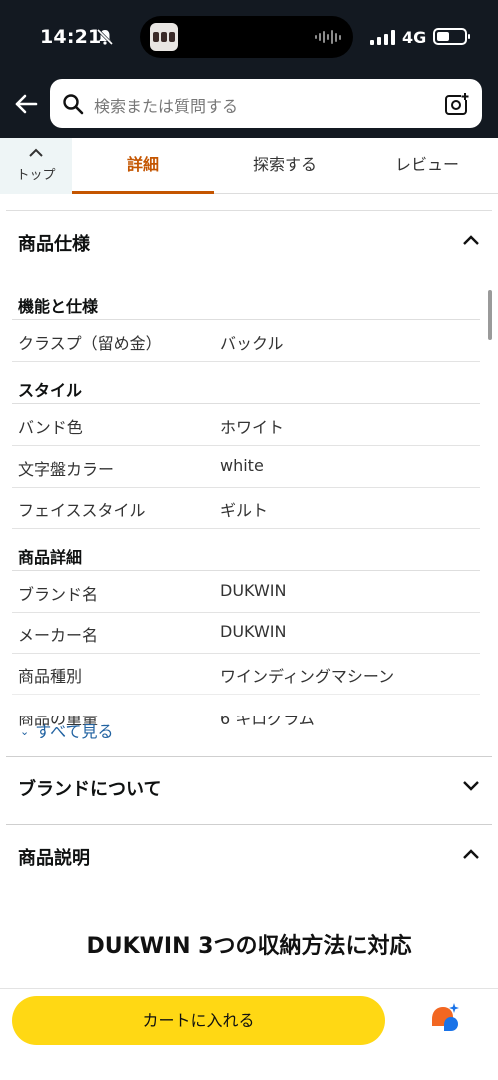 The height and width of the screenshot is (1080, 498). I want to click on spec-row: フェイススタイル ギルト, so click(246, 508).